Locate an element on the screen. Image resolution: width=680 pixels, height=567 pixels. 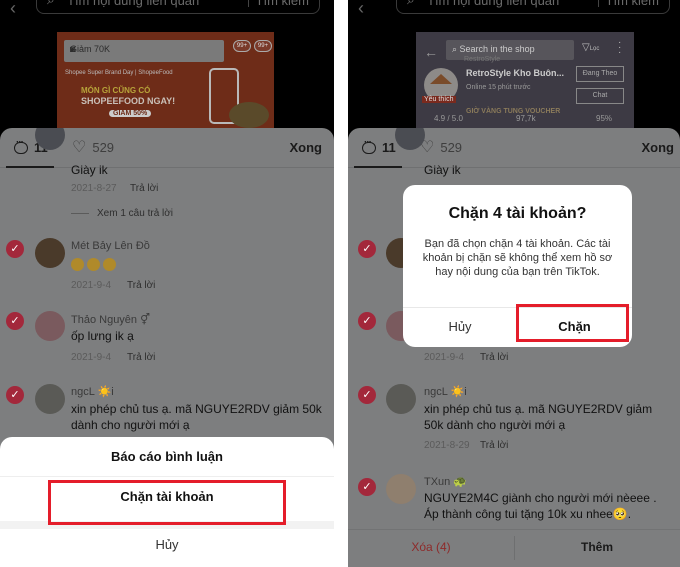
comment-date: 2021-8-27 is located at coordinates (94, 188).